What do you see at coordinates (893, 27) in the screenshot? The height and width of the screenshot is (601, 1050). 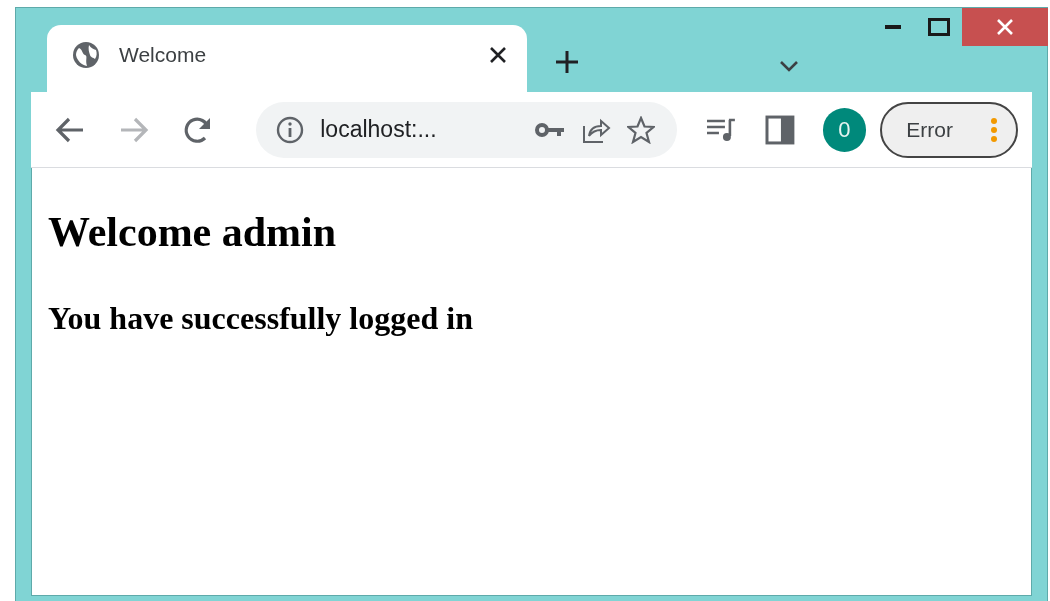 I see `minimize-icon` at bounding box center [893, 27].